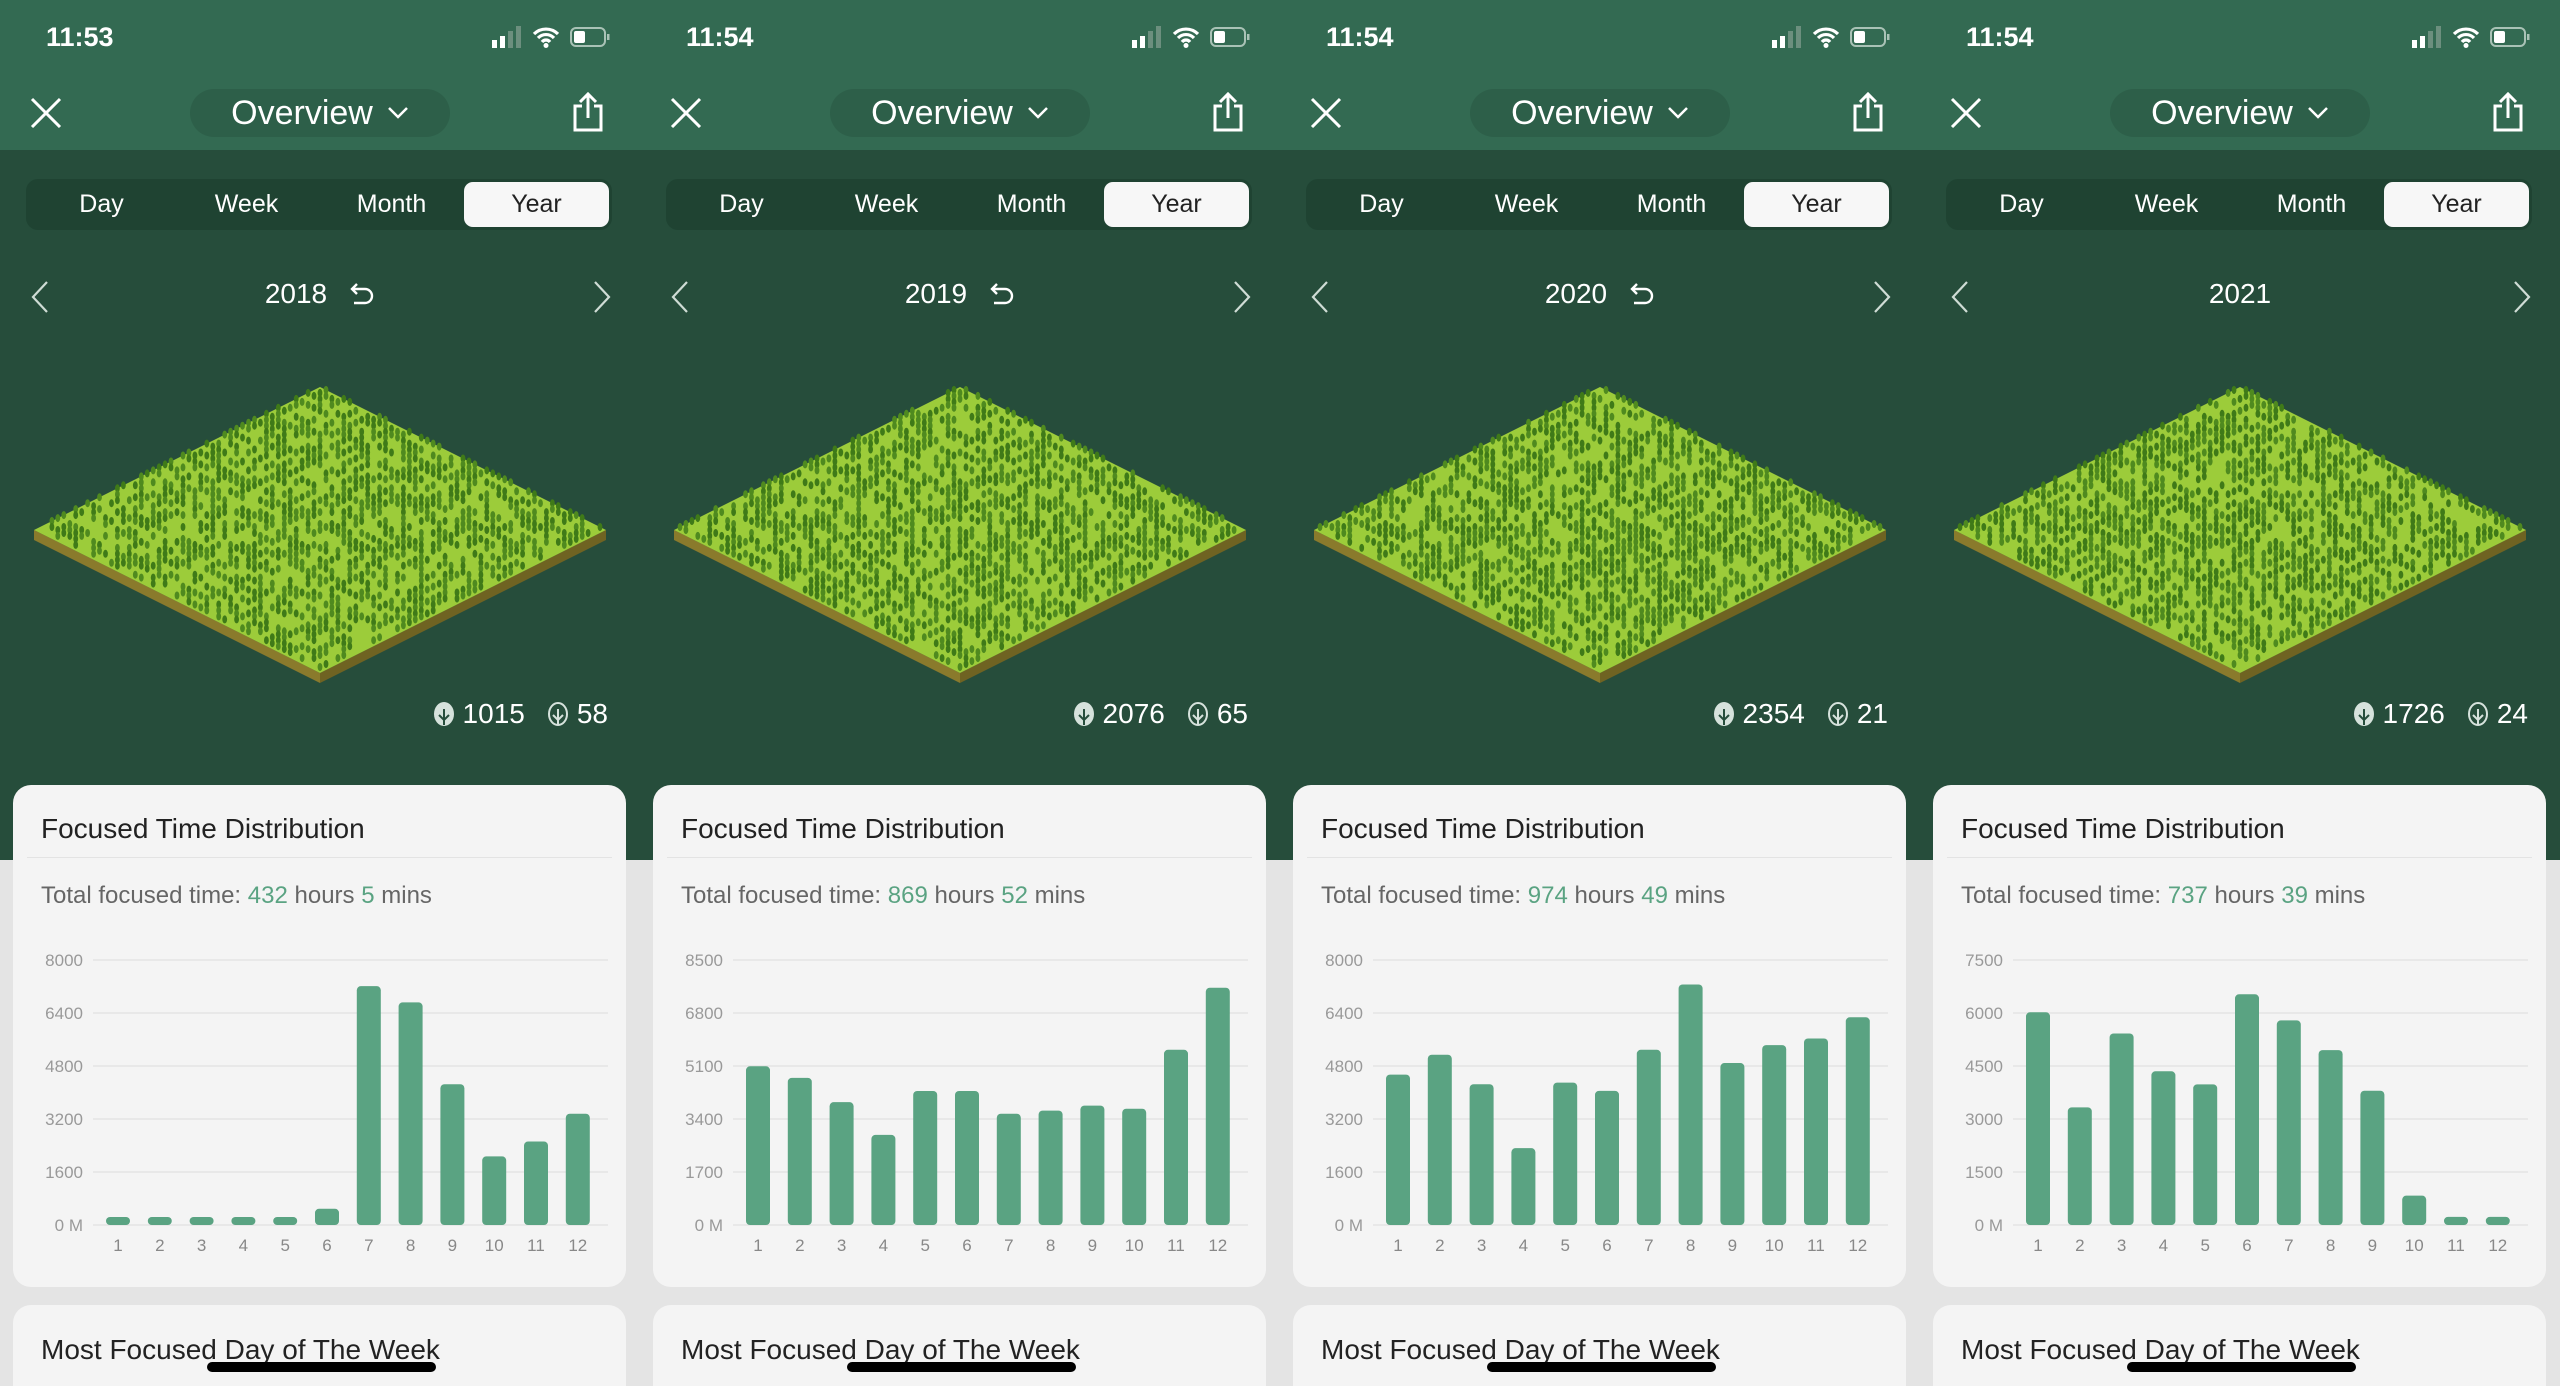 Image resolution: width=2560 pixels, height=1386 pixels. I want to click on x-tick-label: 10, so click(494, 1245).